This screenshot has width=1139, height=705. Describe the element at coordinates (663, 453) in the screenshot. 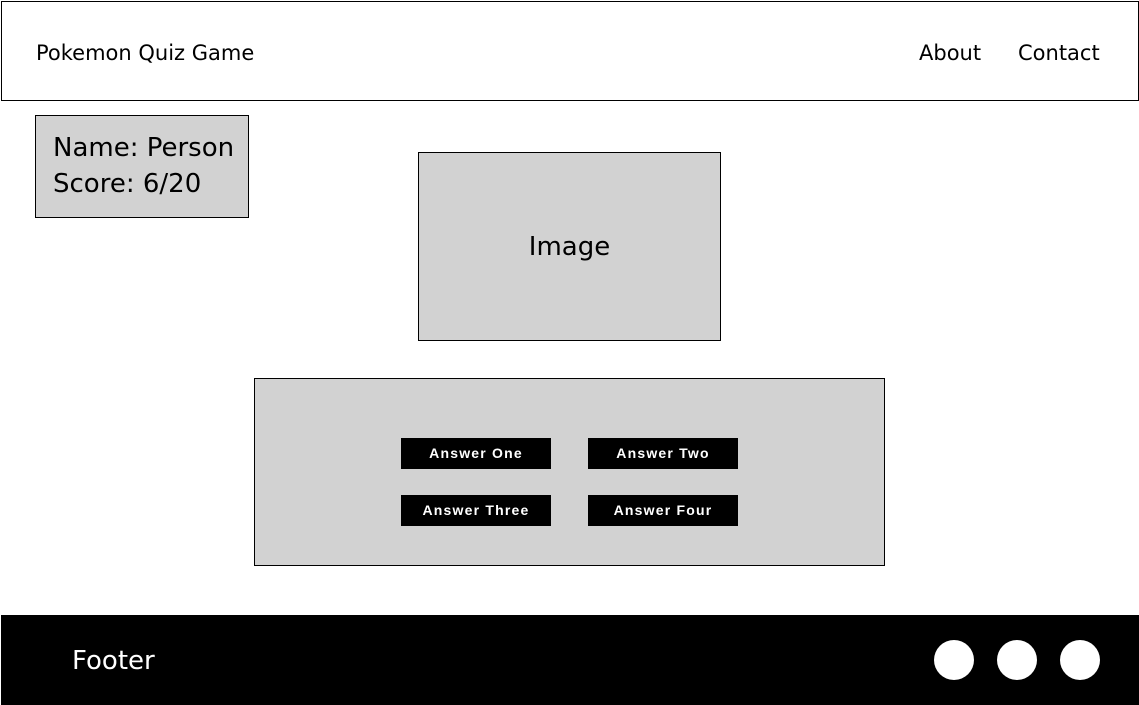

I see `answer-button-two: Answer Two` at that location.